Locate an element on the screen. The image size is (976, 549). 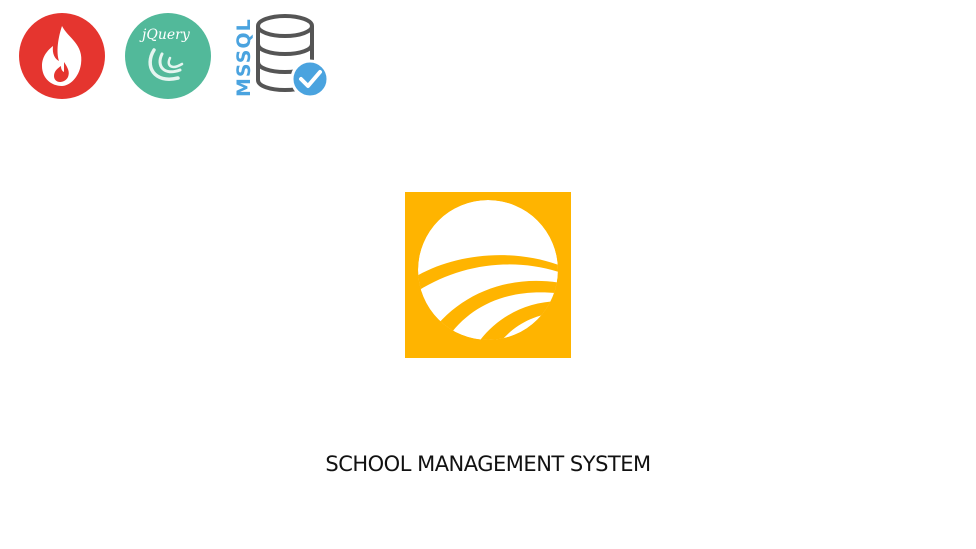
flame-icon is located at coordinates (62, 56).